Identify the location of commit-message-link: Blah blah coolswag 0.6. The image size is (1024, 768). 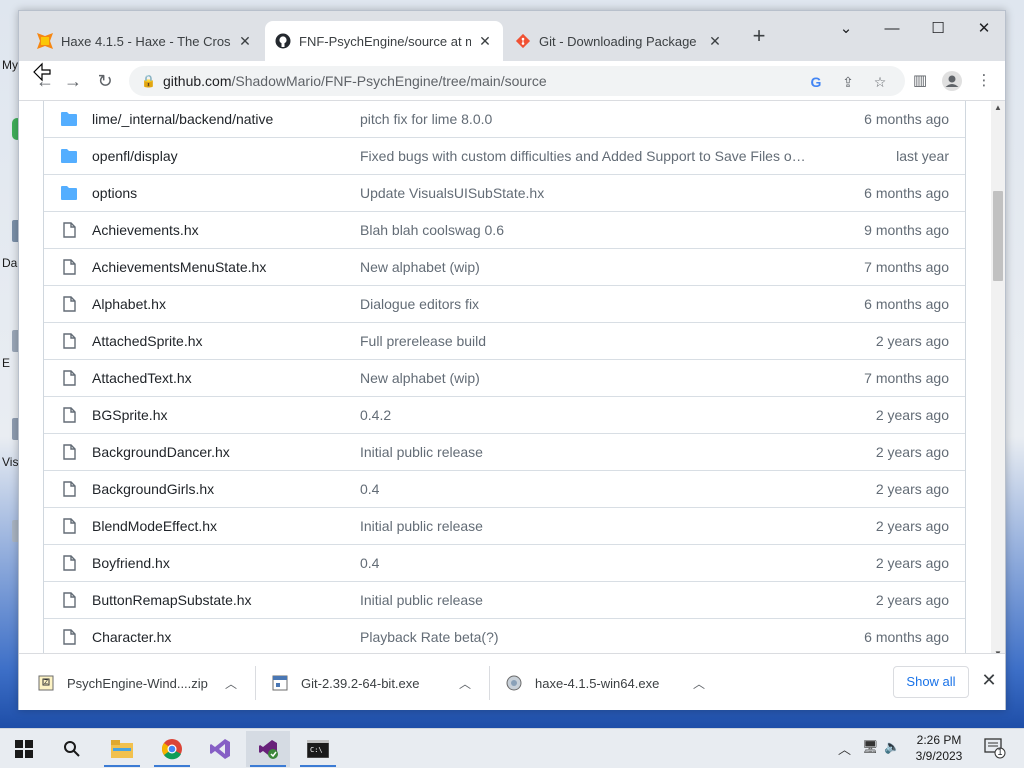
(432, 230).